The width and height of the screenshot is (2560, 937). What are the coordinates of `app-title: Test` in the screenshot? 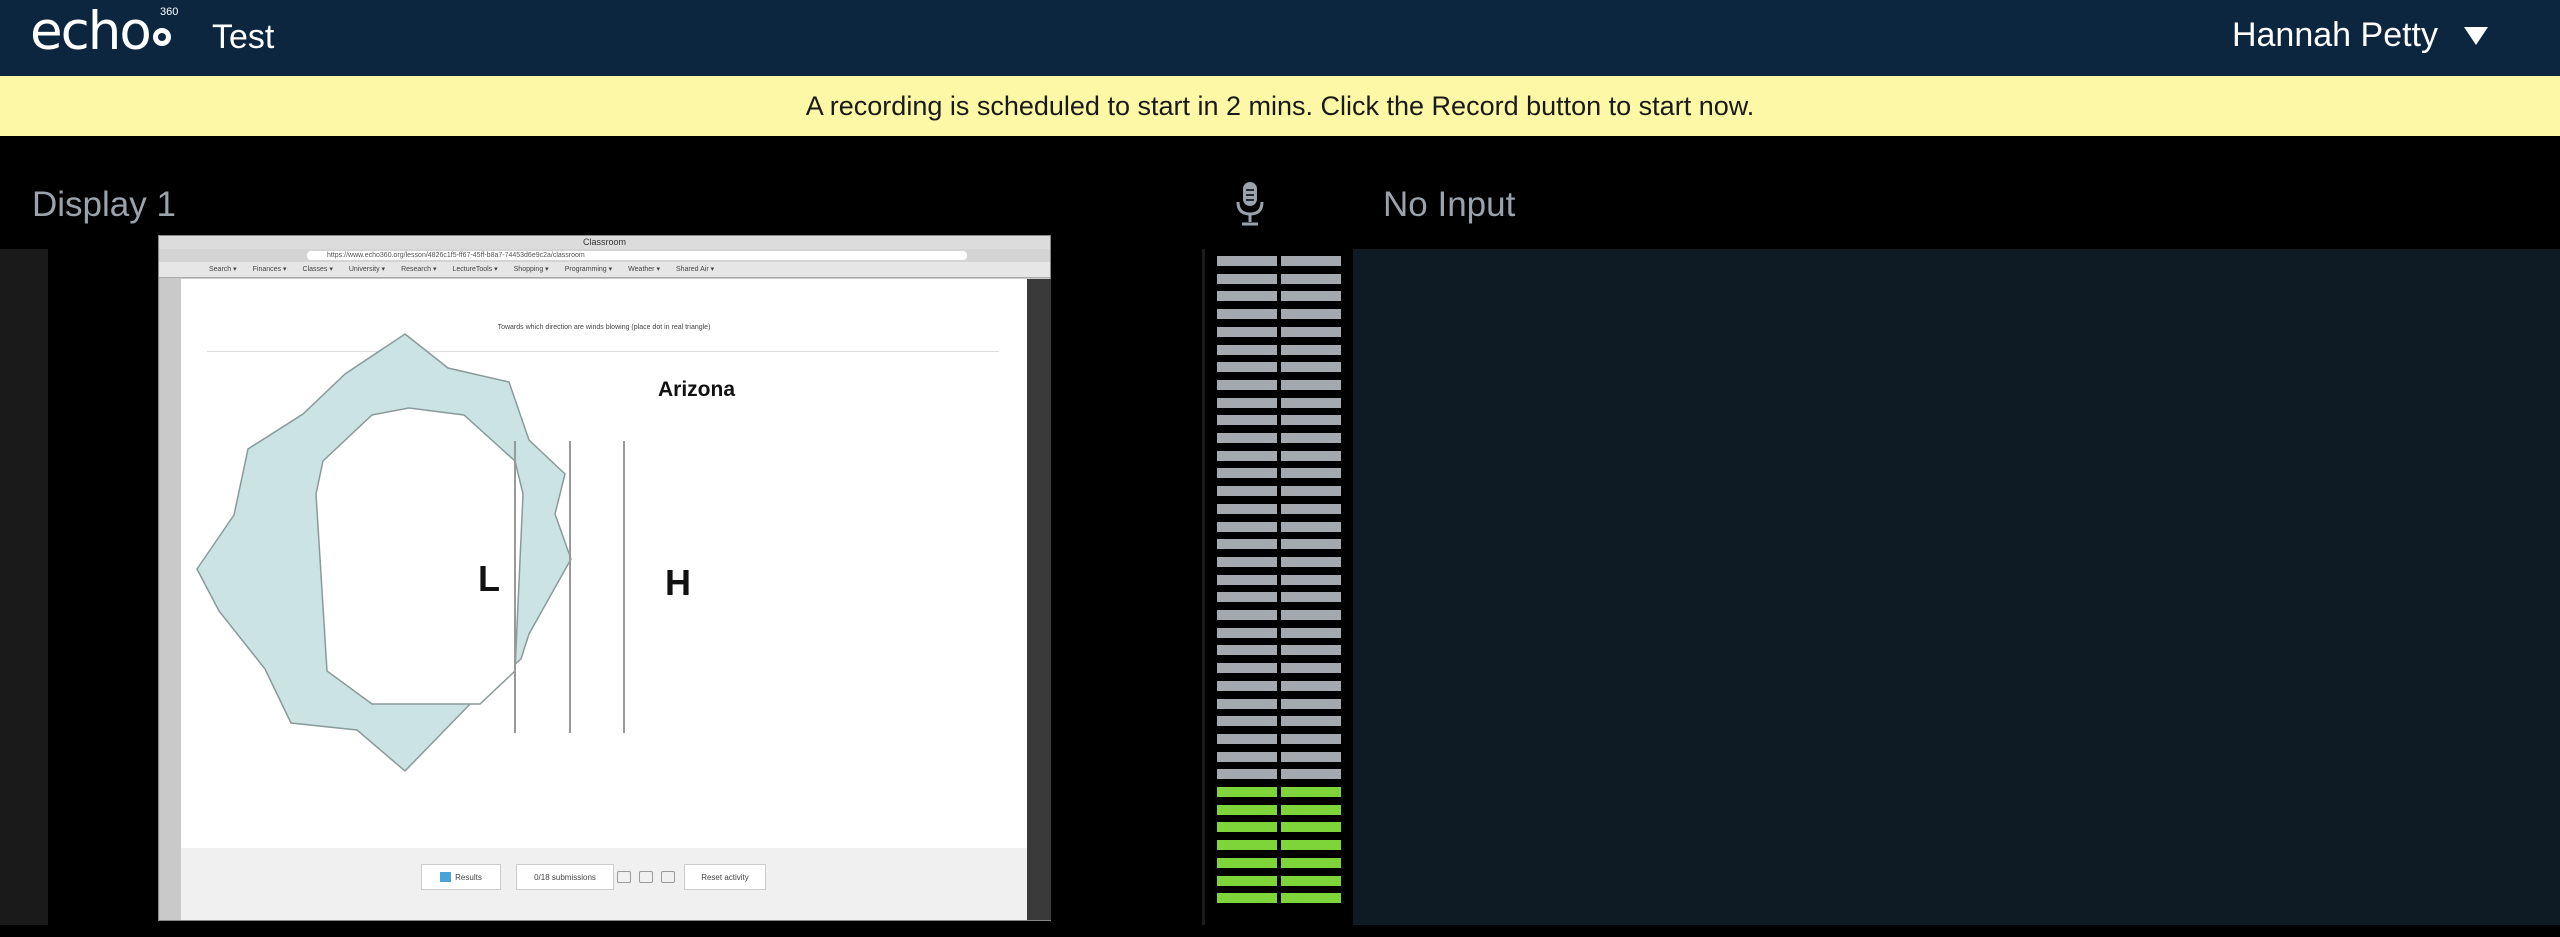 It's located at (243, 37).